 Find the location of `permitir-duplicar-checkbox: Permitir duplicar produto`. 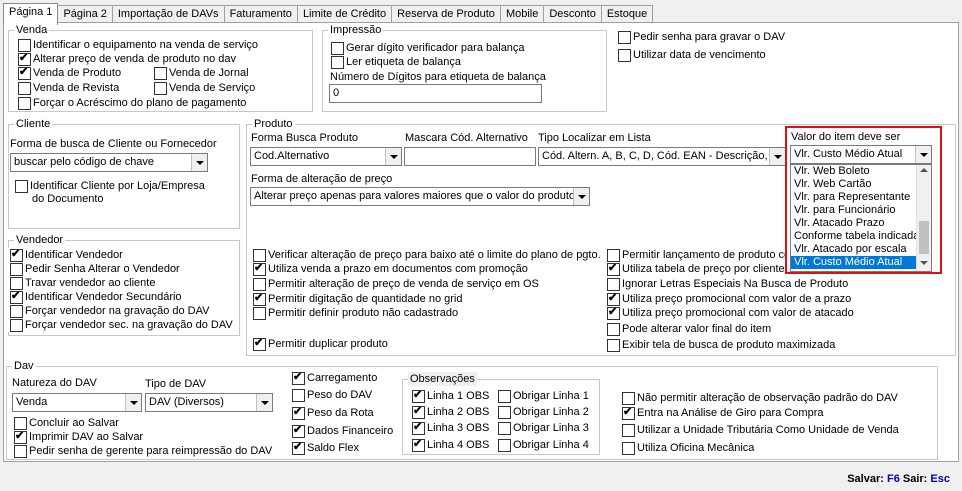

permitir-duplicar-checkbox: Permitir duplicar produto is located at coordinates (319, 344).